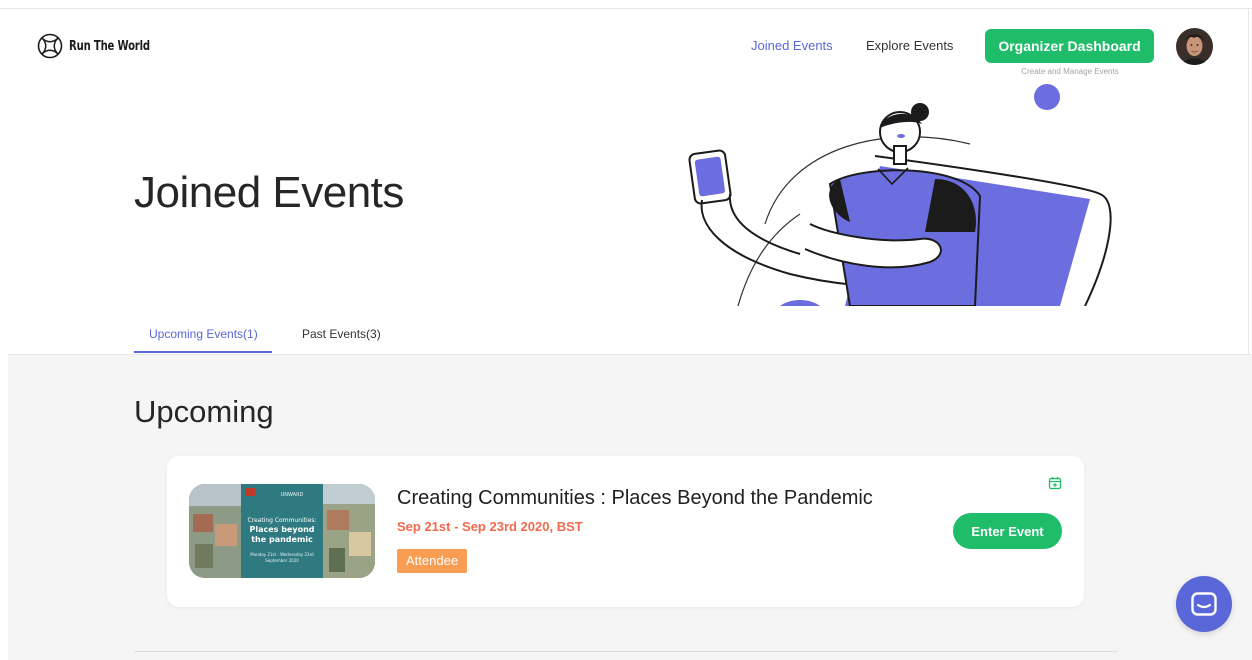  I want to click on top-divider, so click(626, 8).